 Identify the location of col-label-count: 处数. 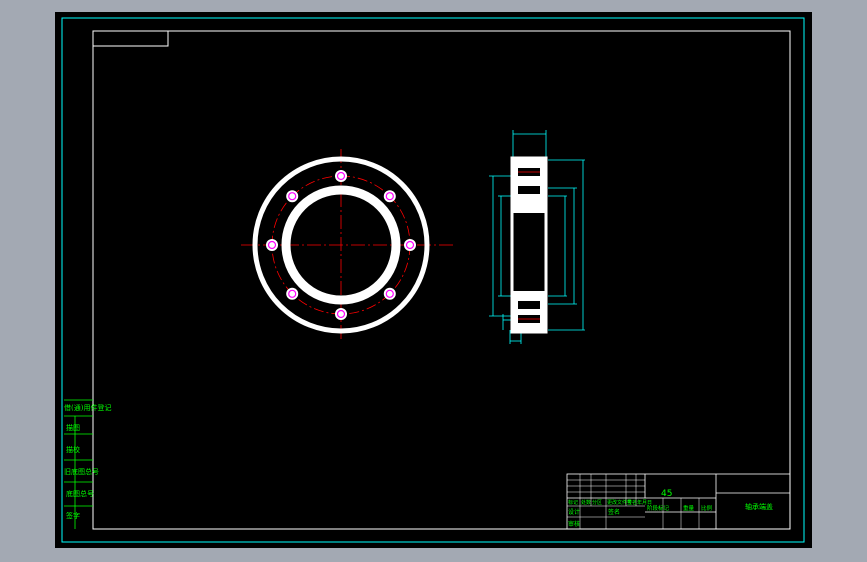
(586, 502).